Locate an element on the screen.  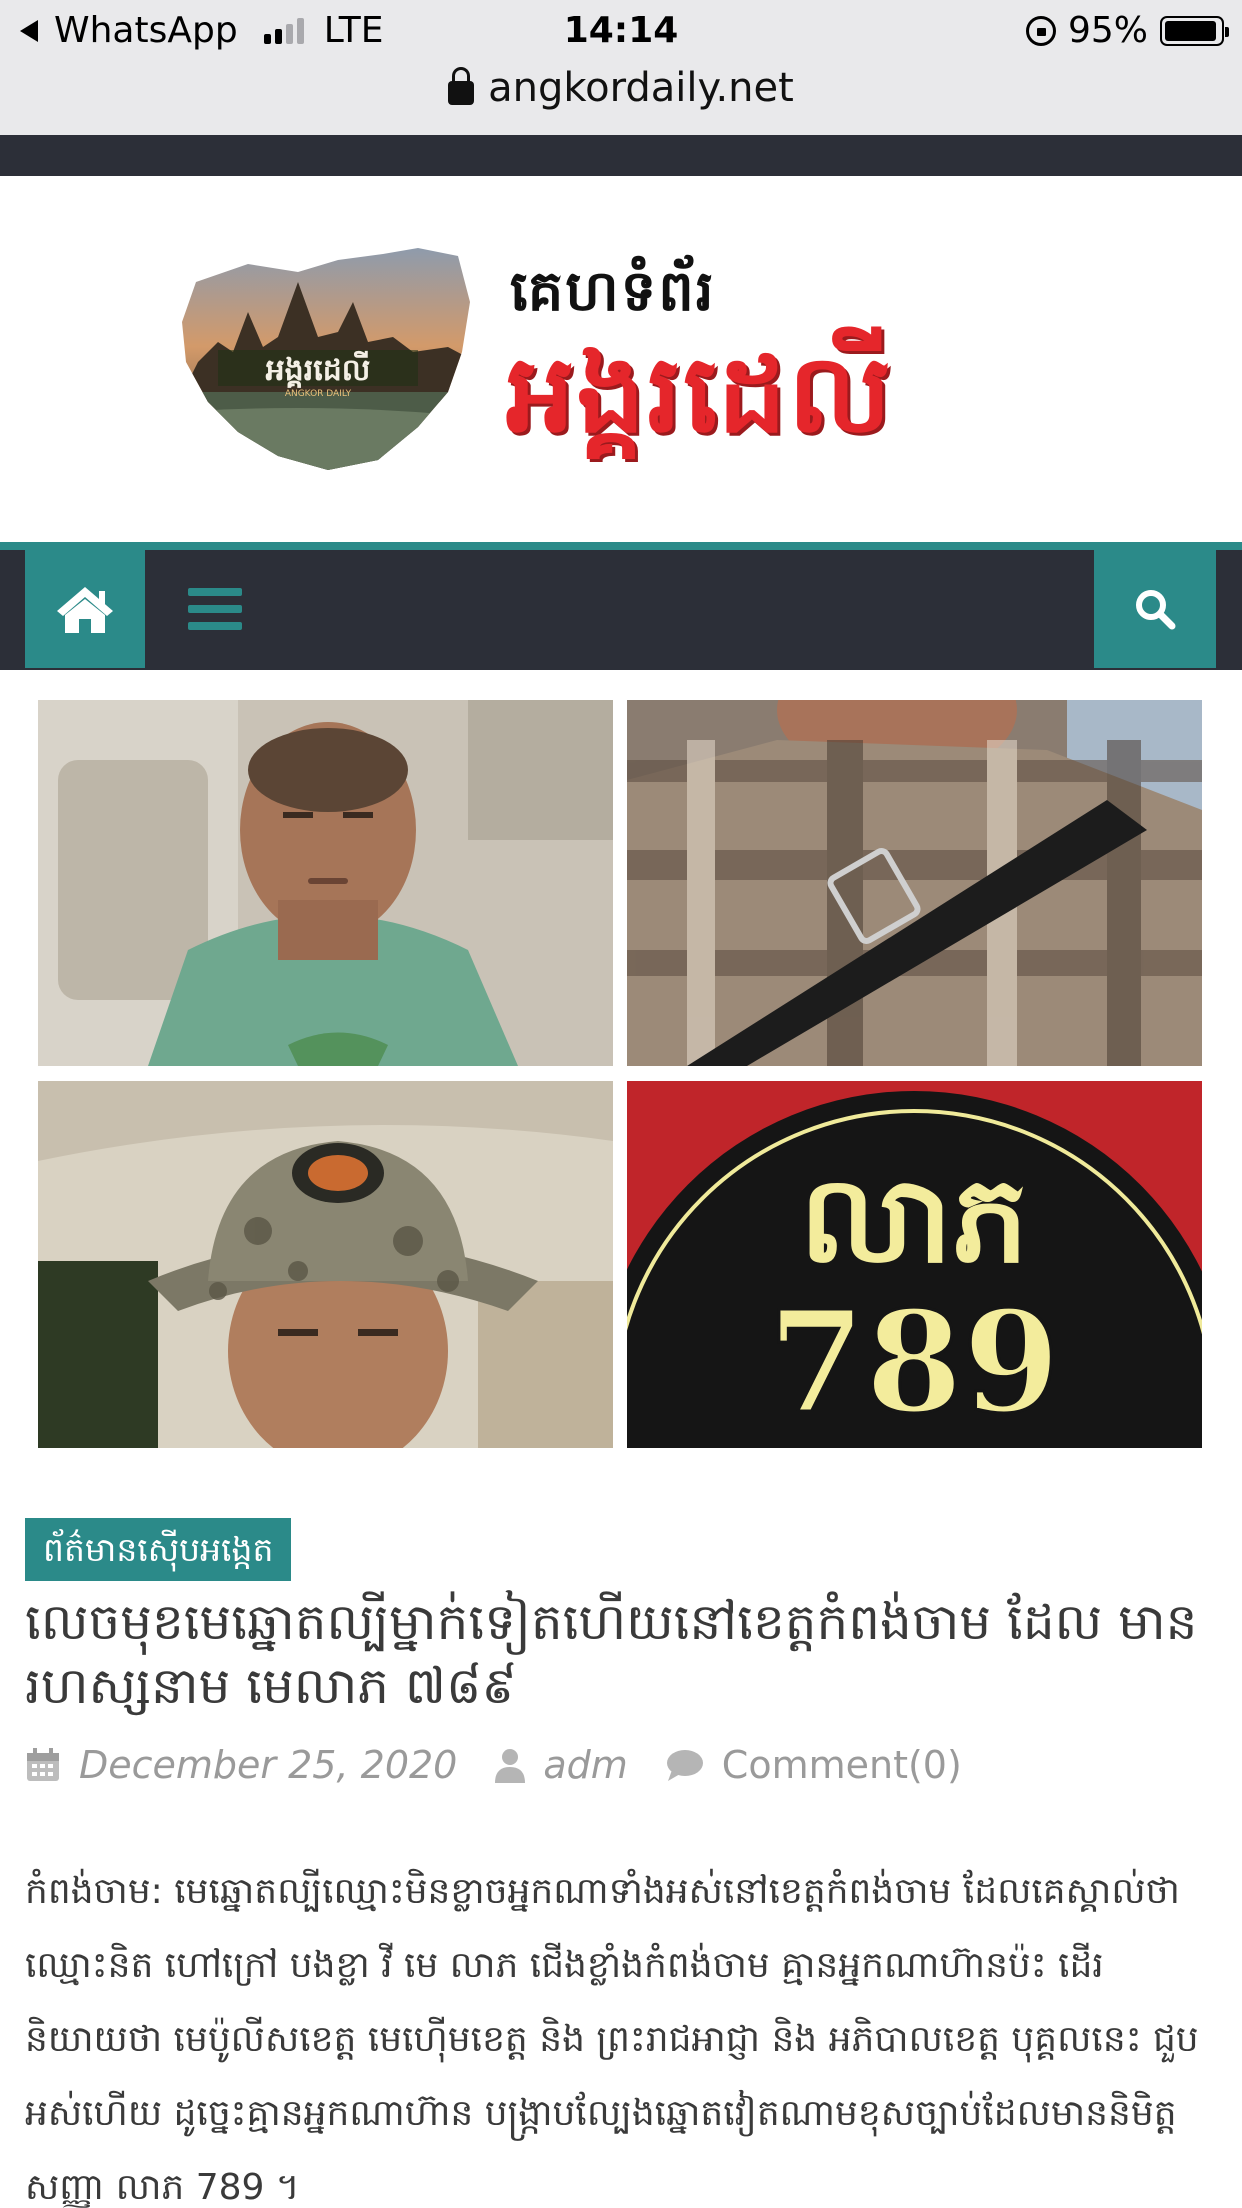
article-author: adm is located at coordinates (585, 1765).